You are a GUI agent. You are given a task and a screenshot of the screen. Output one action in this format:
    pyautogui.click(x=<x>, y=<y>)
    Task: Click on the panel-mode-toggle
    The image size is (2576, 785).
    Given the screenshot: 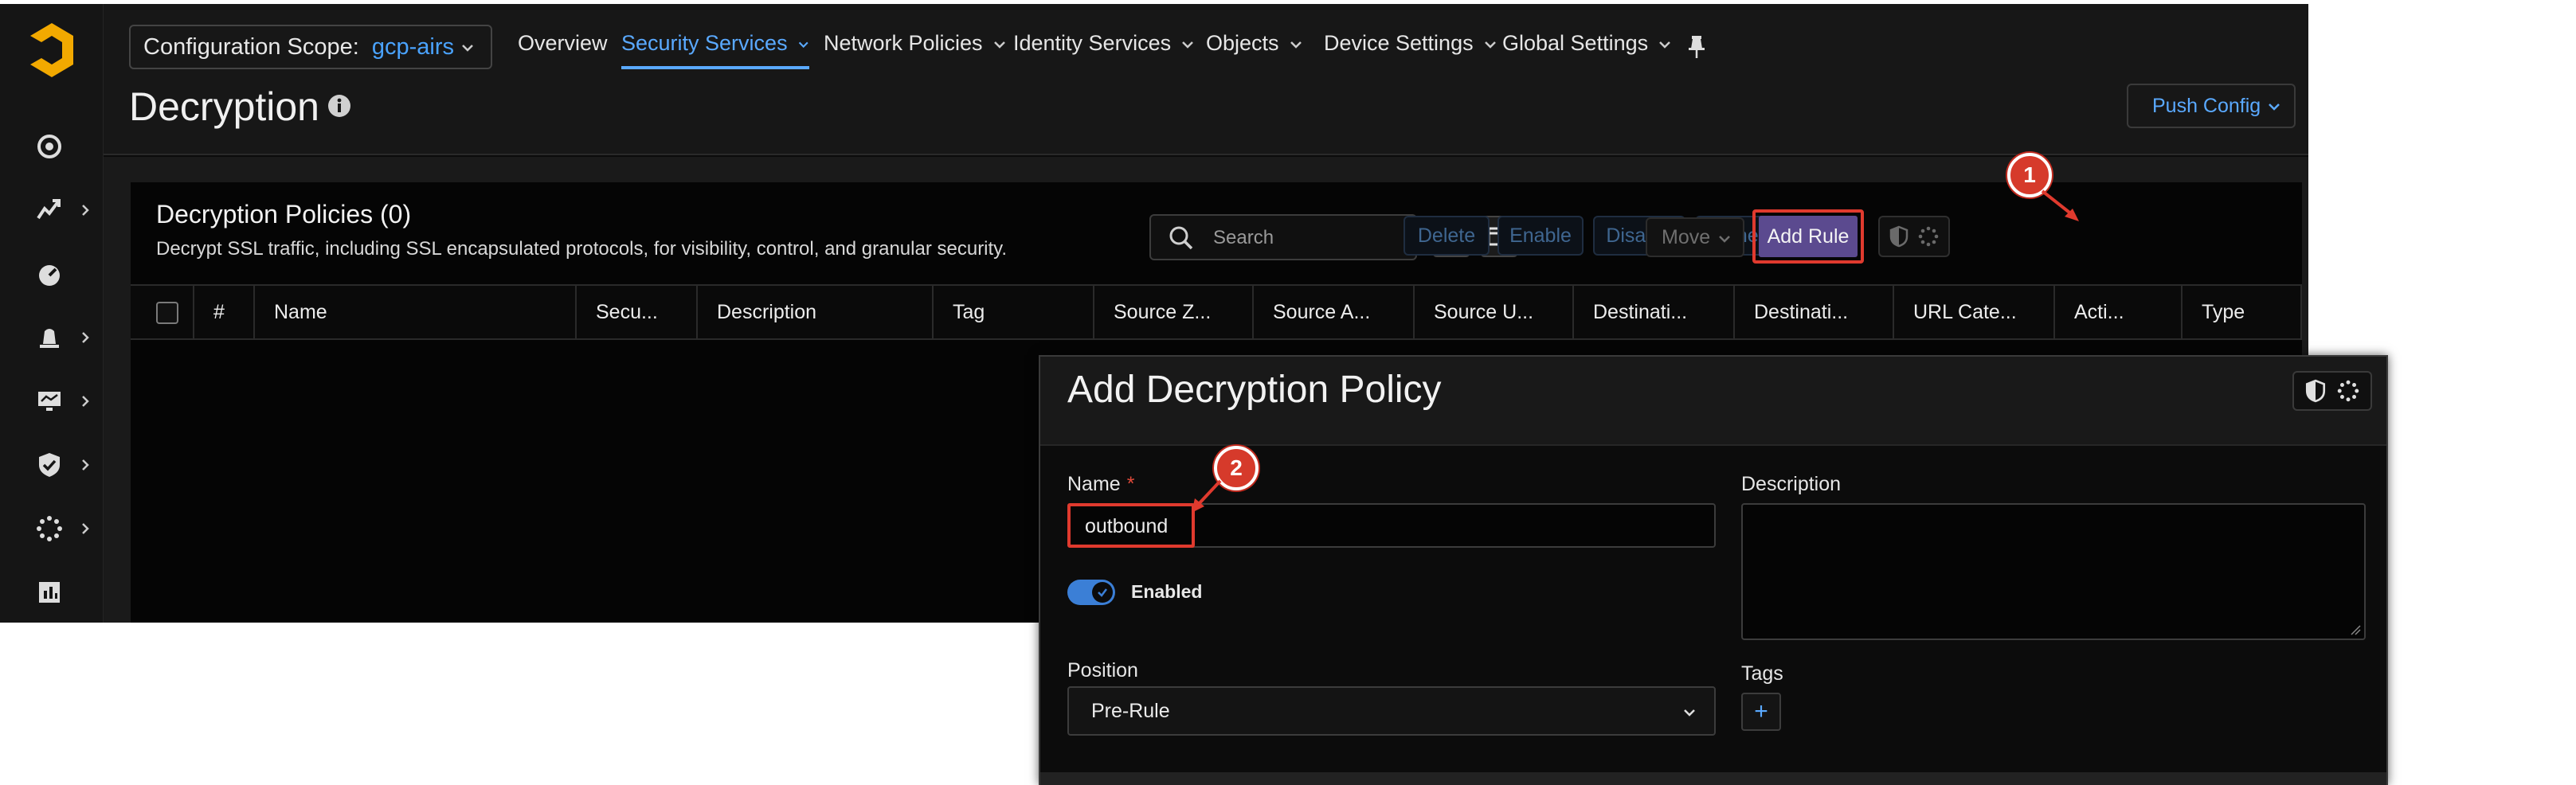 What is the action you would take?
    pyautogui.click(x=1914, y=236)
    